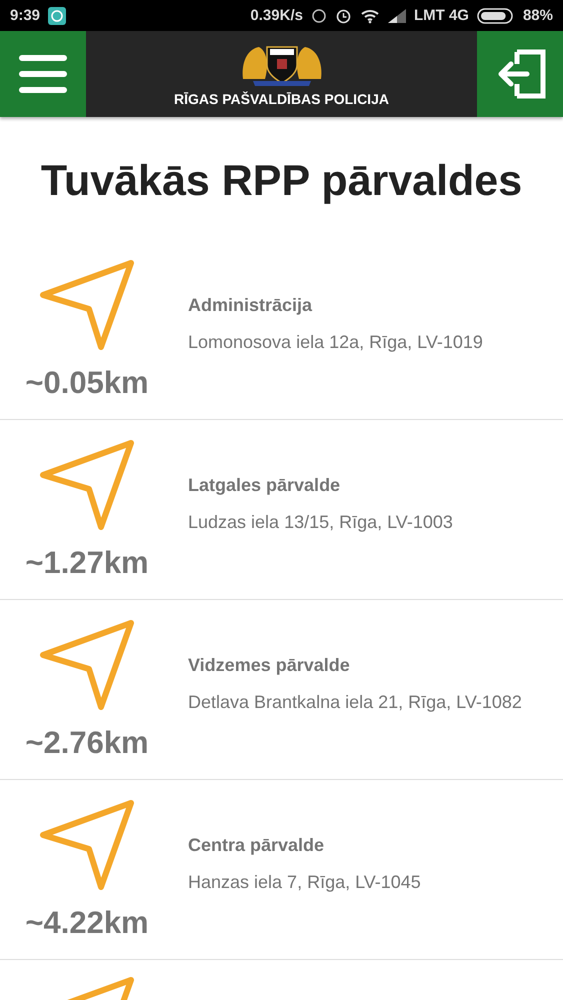 Image resolution: width=563 pixels, height=1000 pixels. I want to click on menu-icon, so click(43, 74).